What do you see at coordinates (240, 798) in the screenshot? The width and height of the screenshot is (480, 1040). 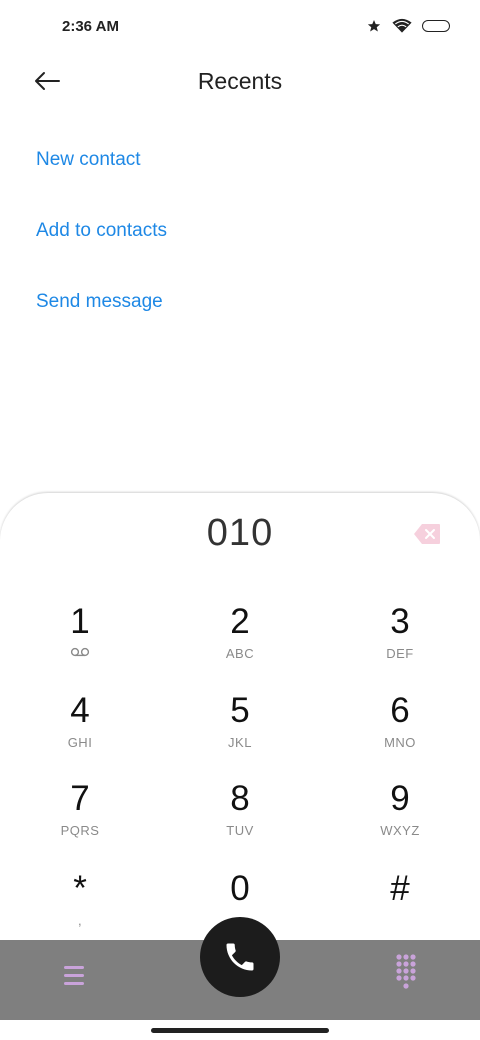 I see `key-digit: 8` at bounding box center [240, 798].